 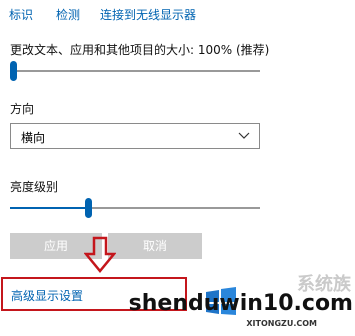 I want to click on orientation-dropdown: 横向, so click(x=135, y=136).